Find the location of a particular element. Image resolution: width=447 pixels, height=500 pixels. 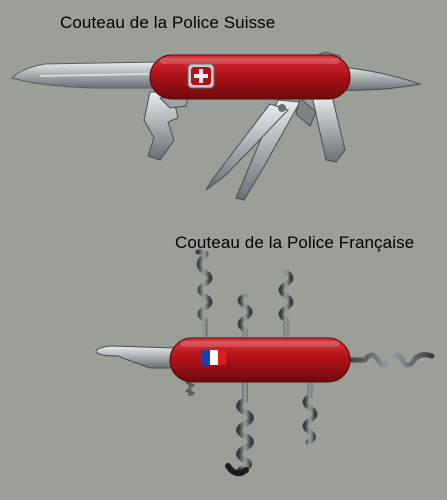

cross-shield-icon is located at coordinates (201, 76).